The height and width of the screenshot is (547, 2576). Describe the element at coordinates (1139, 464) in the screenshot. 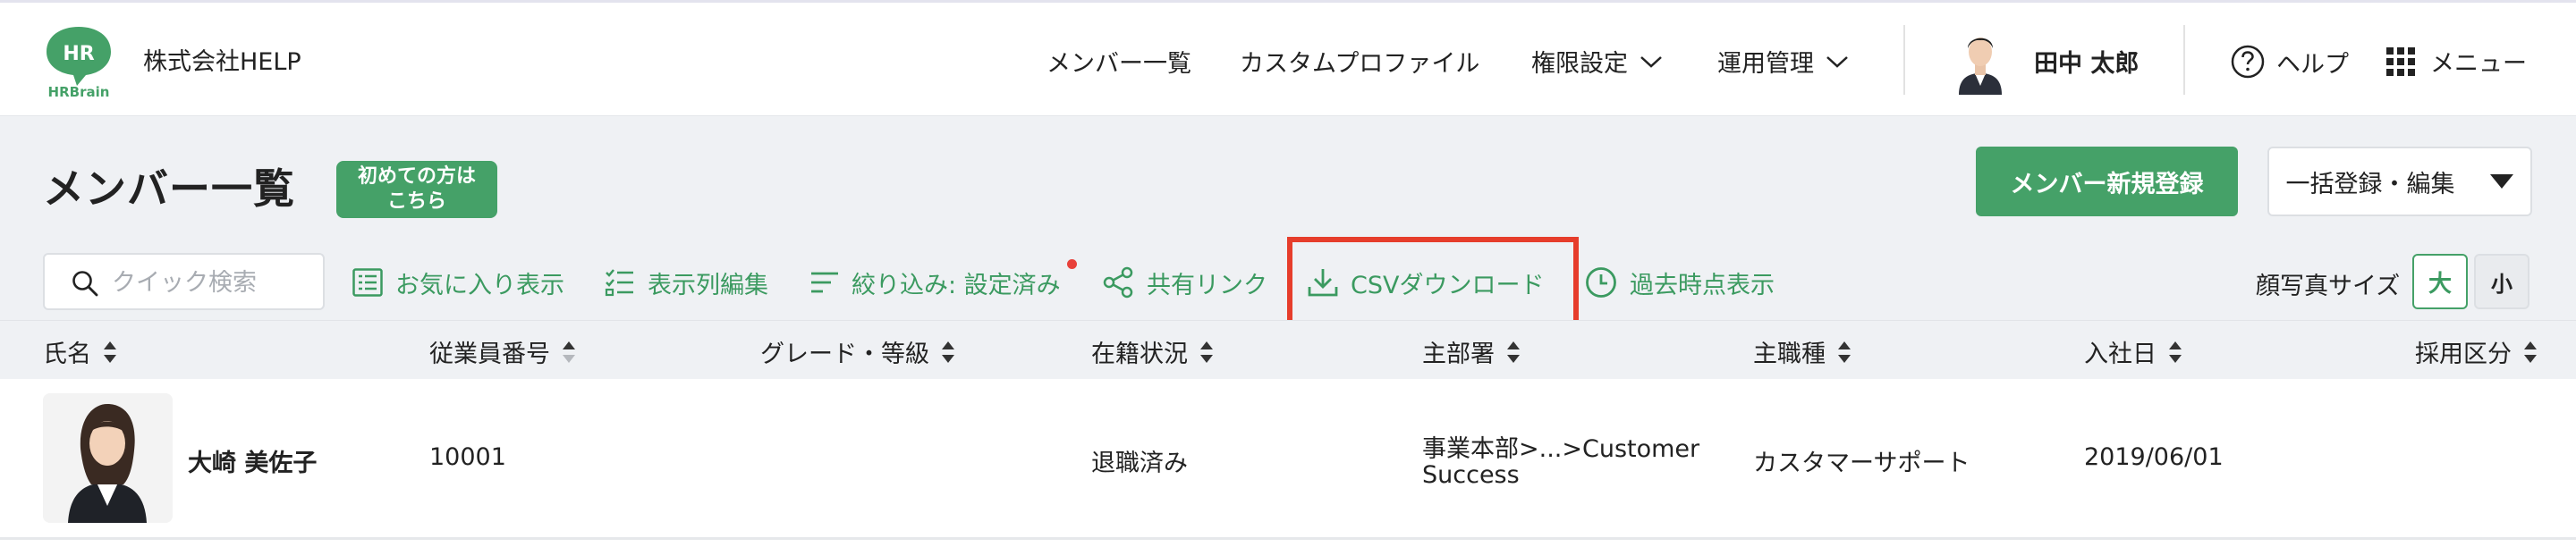

I see `status-value: 退職済み` at that location.